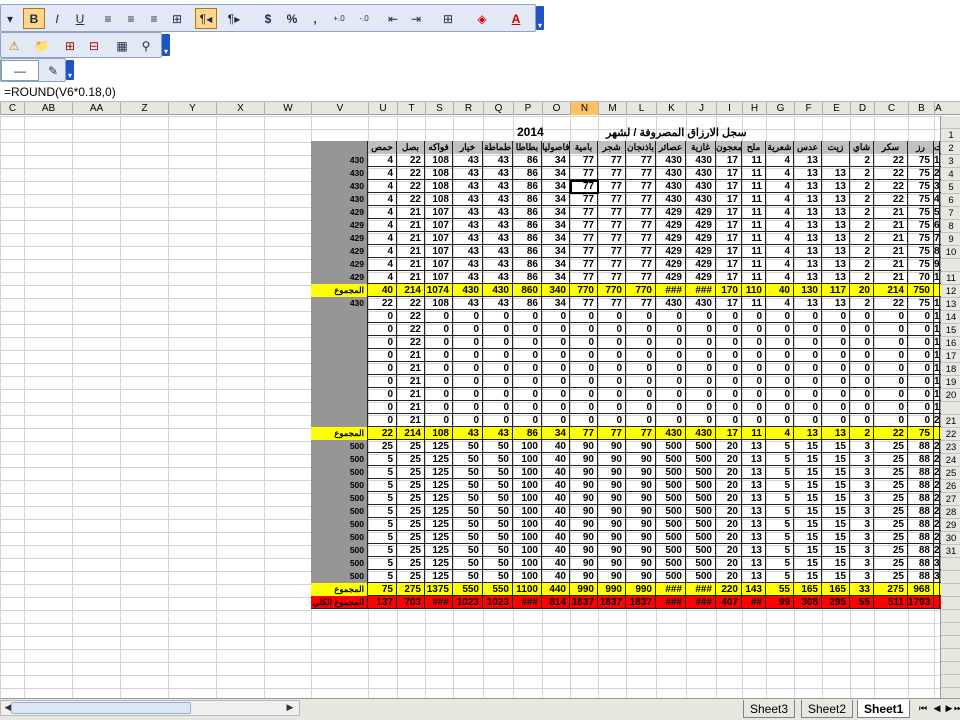 This screenshot has width=960, height=720. What do you see at coordinates (154, 18) in the screenshot?
I see `align-right-button: ≡` at bounding box center [154, 18].